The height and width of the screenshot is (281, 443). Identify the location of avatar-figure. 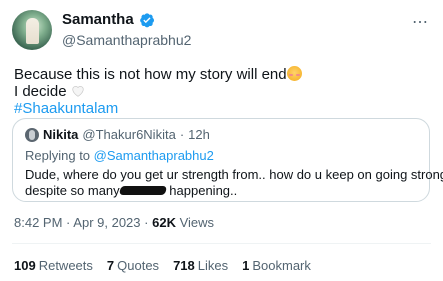
(32, 31).